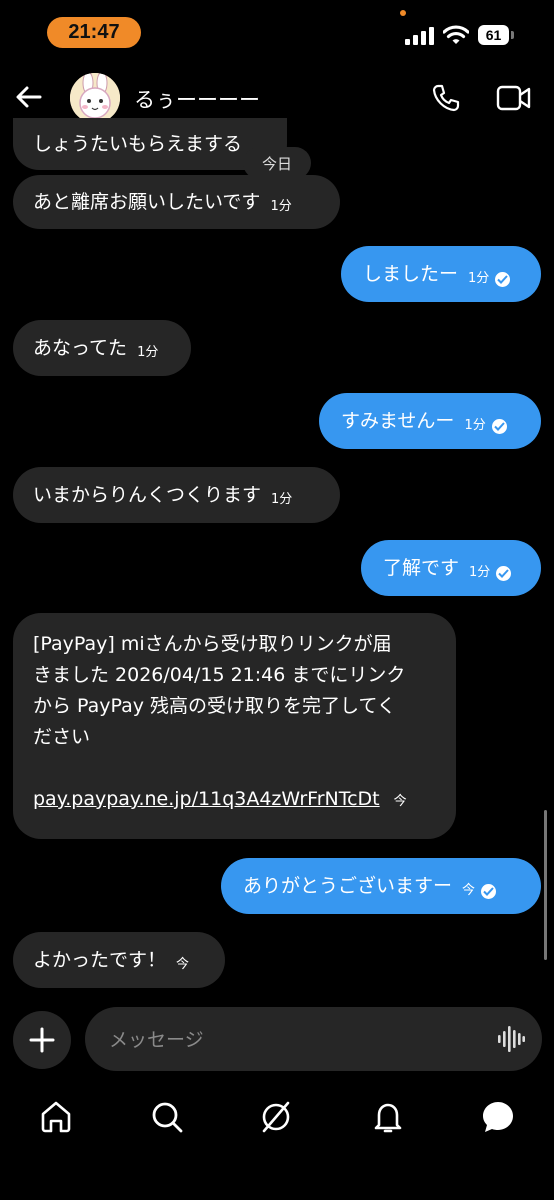 The image size is (554, 1200). Describe the element at coordinates (289, 1040) in the screenshot. I see `message-input` at that location.